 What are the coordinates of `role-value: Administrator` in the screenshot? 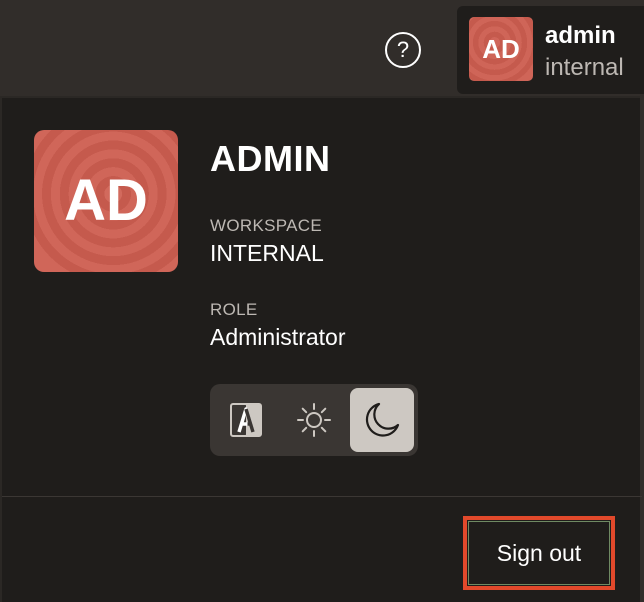 It's located at (278, 337).